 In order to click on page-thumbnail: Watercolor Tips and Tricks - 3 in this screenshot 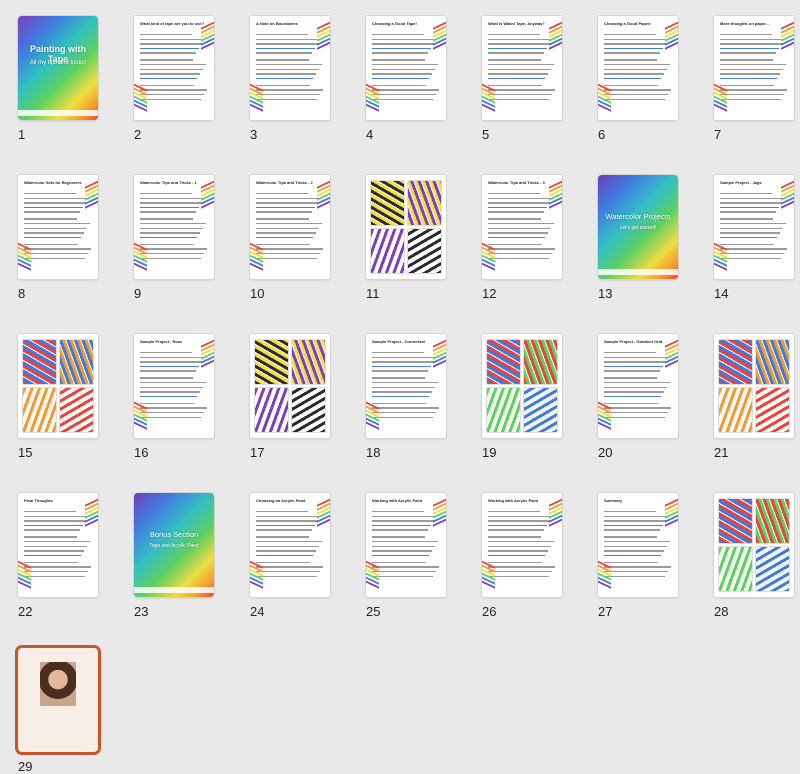, I will do `click(522, 227)`.